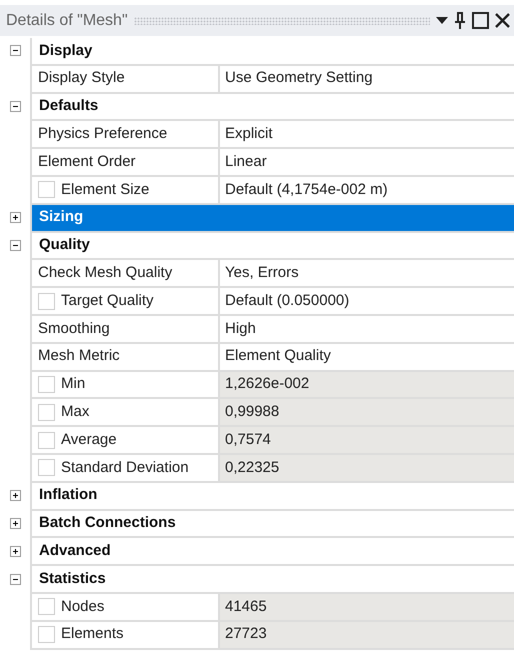 Image resolution: width=514 pixels, height=653 pixels. What do you see at coordinates (460, 21) in the screenshot?
I see `pin-icon` at bounding box center [460, 21].